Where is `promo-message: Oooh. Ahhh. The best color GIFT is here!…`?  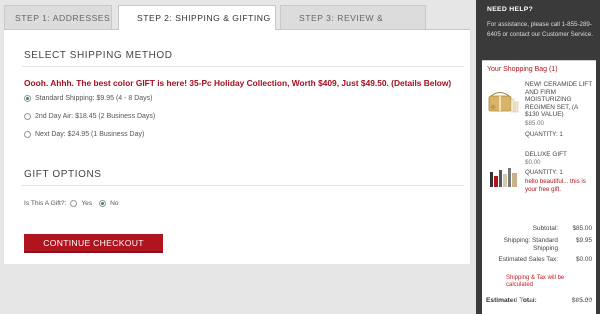 promo-message: Oooh. Ahhh. The best color GIFT is here!… is located at coordinates (238, 83).